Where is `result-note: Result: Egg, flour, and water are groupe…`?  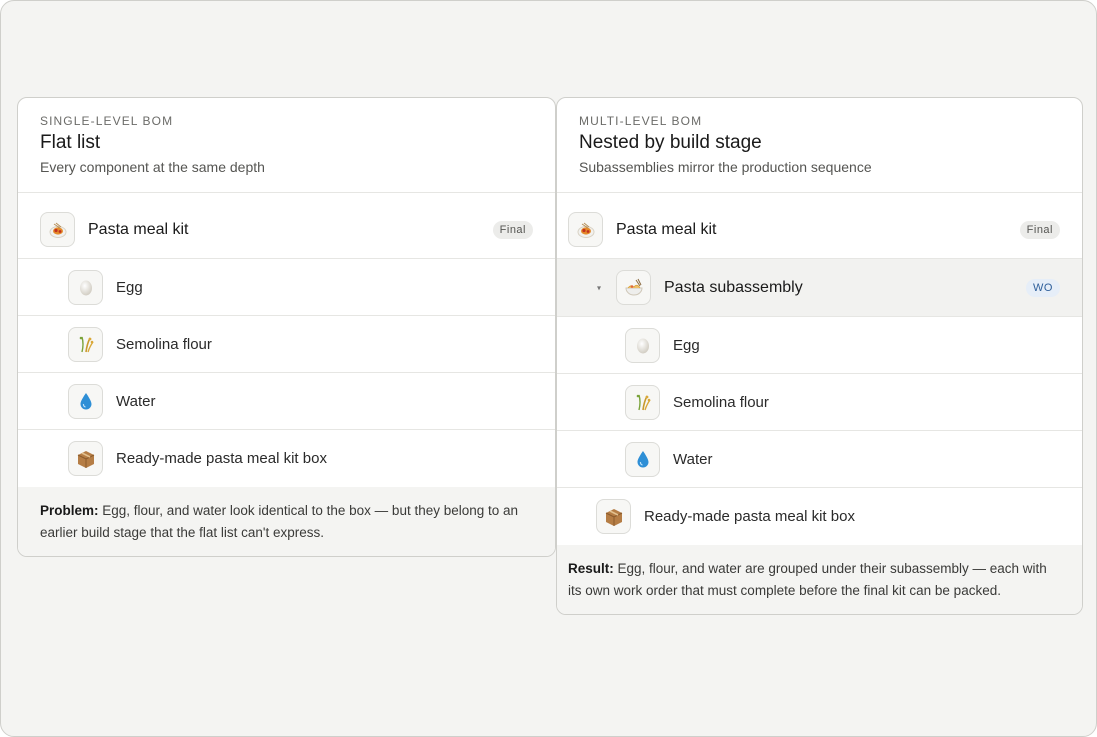 result-note: Result: Egg, flour, and water are groupe… is located at coordinates (819, 579).